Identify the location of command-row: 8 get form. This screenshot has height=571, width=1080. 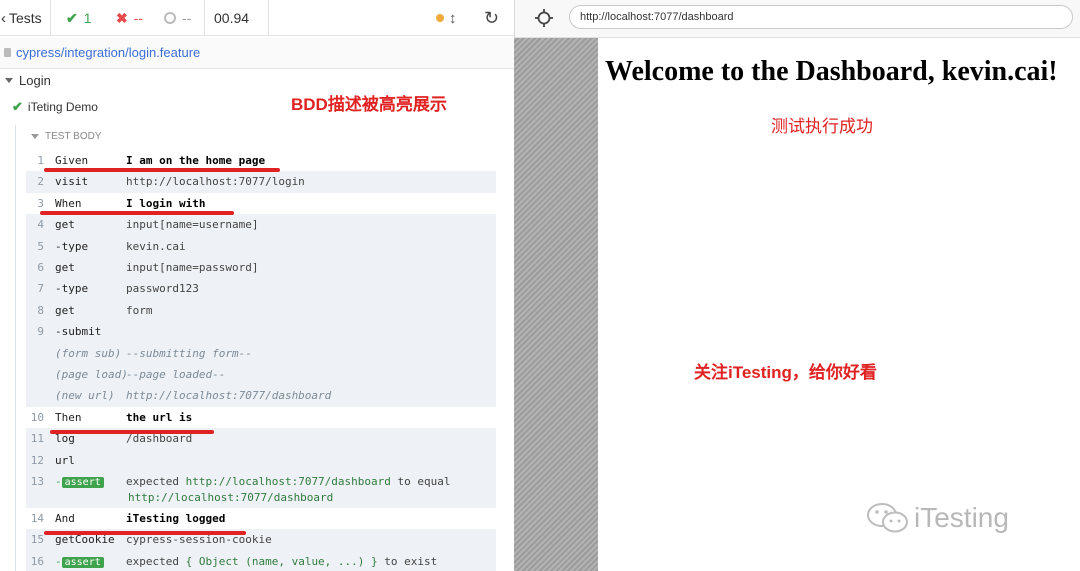
(261, 310).